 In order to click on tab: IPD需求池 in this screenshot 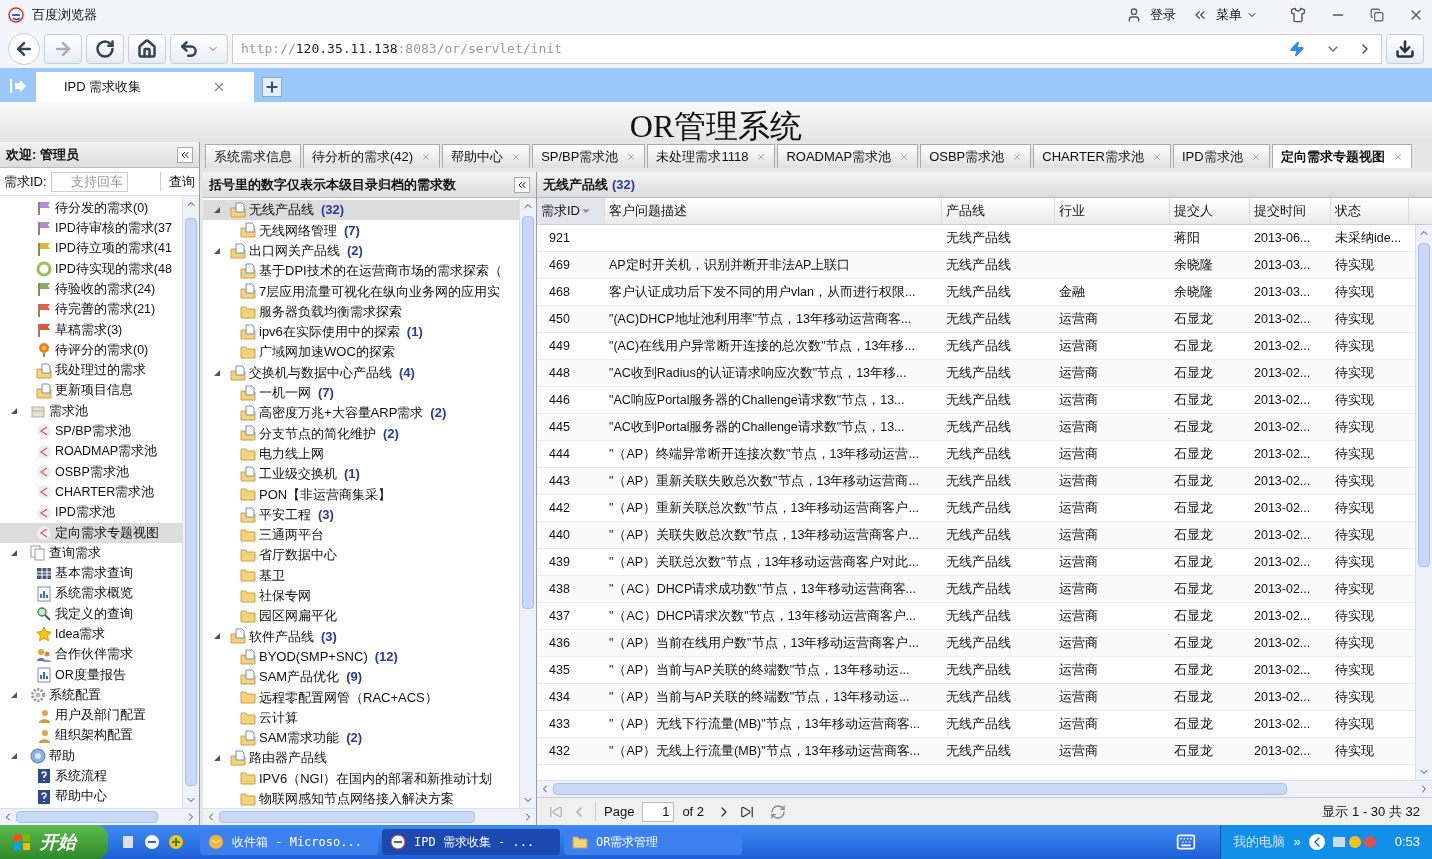, I will do `click(1221, 156)`.